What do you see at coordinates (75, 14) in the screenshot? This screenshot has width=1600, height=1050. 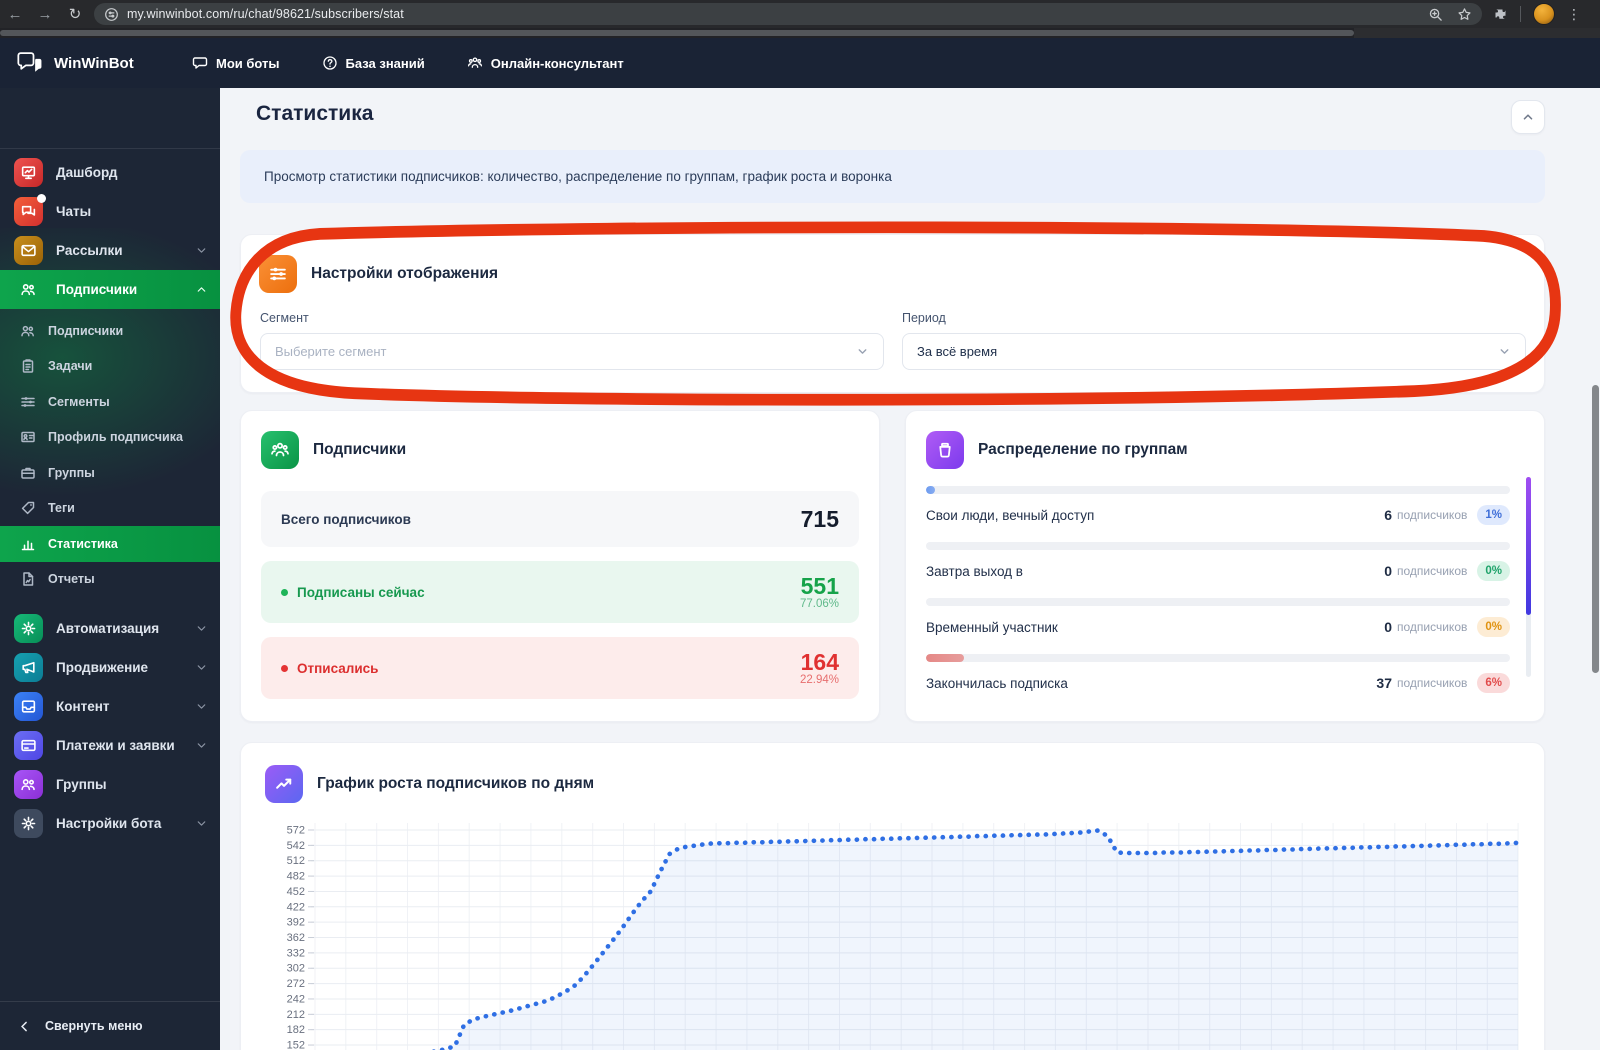 I see `browser-reload-button: ↻` at bounding box center [75, 14].